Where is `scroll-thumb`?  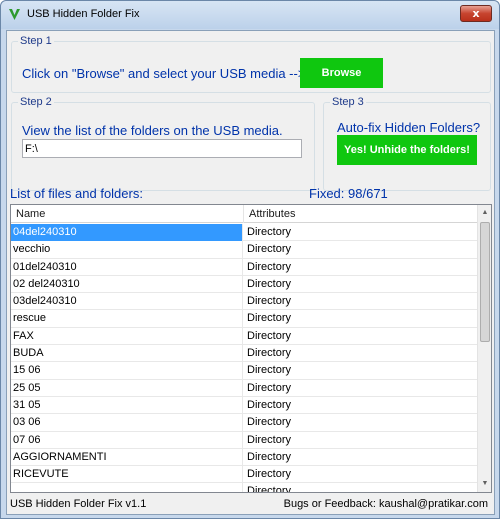 scroll-thumb is located at coordinates (485, 282).